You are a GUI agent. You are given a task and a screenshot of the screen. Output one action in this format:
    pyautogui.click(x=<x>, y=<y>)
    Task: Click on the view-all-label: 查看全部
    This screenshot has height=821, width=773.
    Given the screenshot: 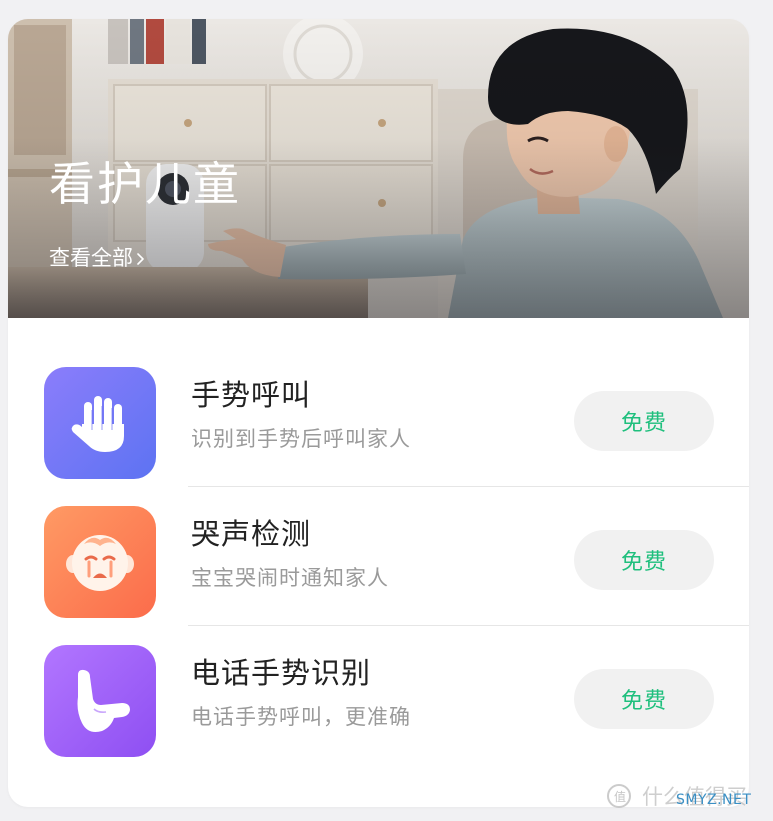 What is the action you would take?
    pyautogui.click(x=91, y=258)
    